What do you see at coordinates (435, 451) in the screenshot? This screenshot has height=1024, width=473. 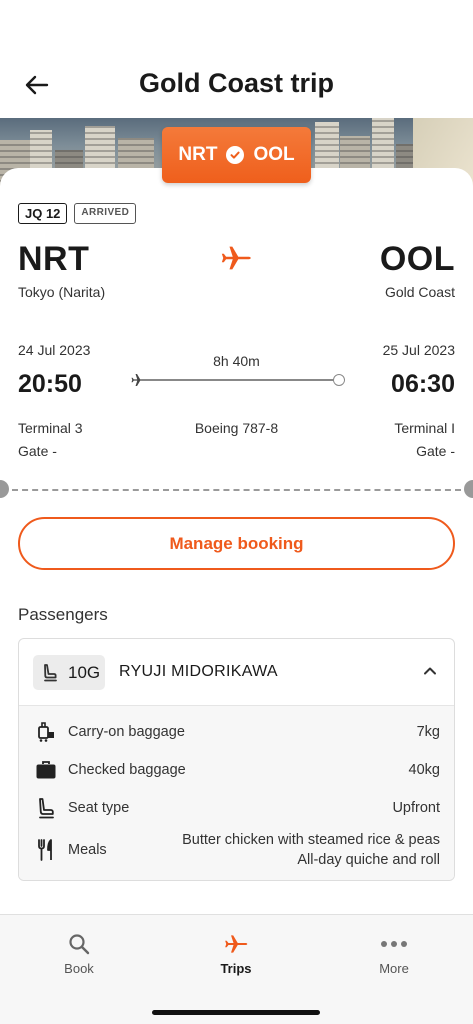 I see `arrival-gate: Gate -` at bounding box center [435, 451].